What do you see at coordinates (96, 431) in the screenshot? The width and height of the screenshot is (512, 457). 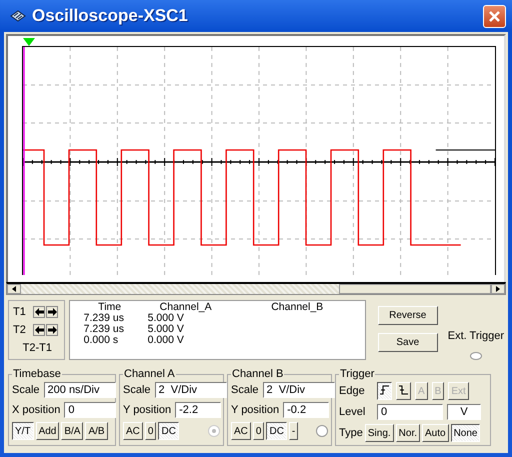 I see `mode-button: A/B` at bounding box center [96, 431].